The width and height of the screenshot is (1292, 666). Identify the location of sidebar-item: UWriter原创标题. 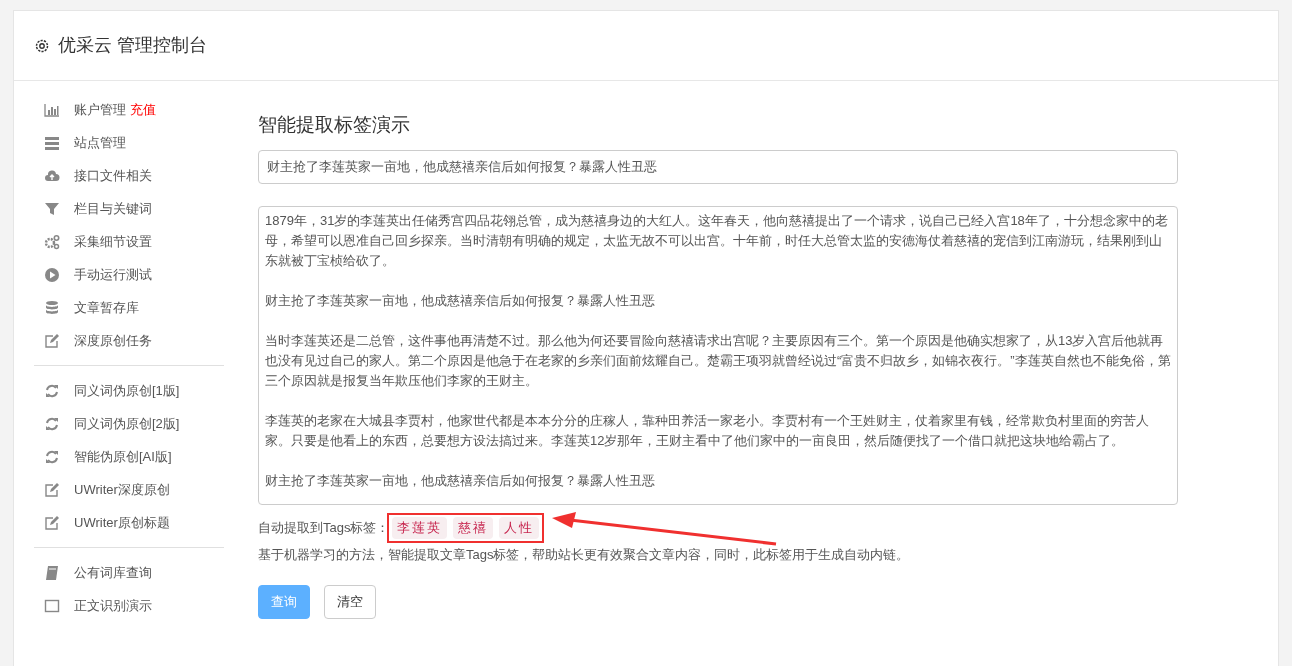
(129, 522).